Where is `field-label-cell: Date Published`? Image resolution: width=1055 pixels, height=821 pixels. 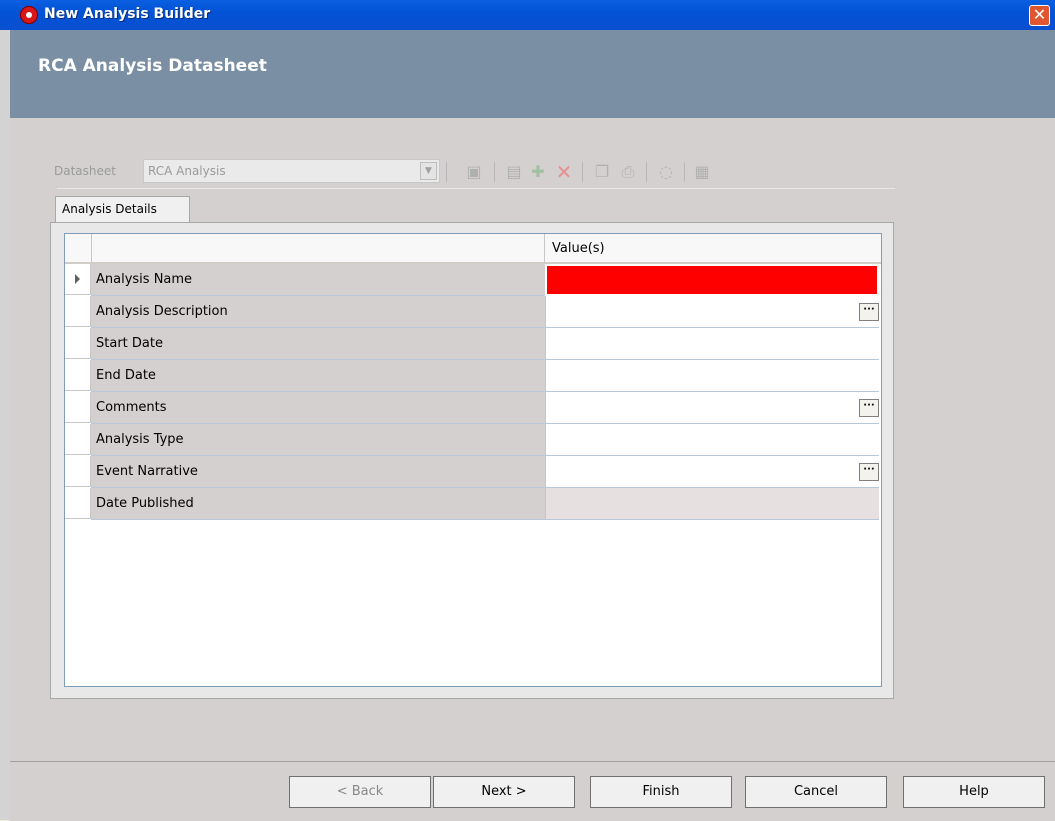 field-label-cell: Date Published is located at coordinates (318, 504).